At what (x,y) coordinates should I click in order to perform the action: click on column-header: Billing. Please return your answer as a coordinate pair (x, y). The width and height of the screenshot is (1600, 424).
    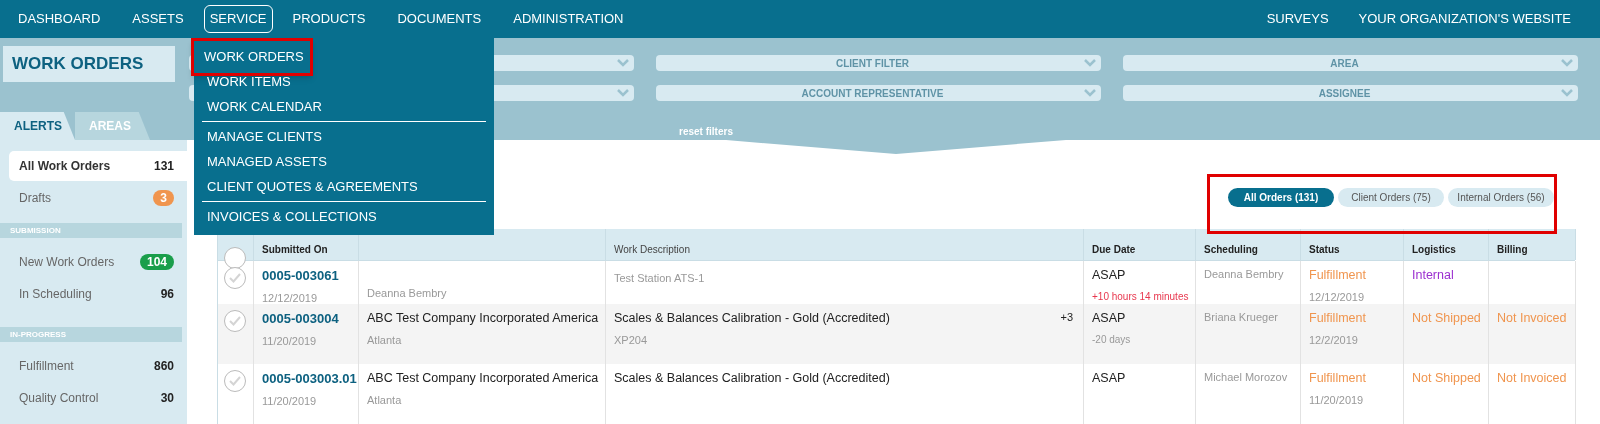
    Looking at the image, I should click on (1512, 250).